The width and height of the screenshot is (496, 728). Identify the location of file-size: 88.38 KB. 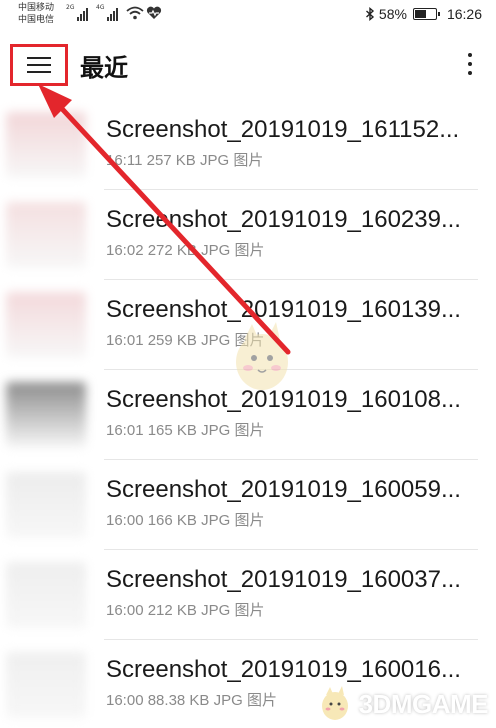
(178, 700).